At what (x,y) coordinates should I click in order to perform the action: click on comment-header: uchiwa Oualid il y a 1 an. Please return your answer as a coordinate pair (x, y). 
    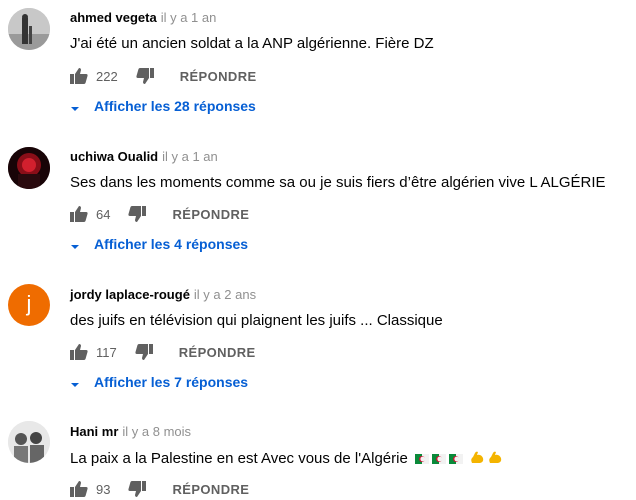
    Looking at the image, I should click on (144, 156).